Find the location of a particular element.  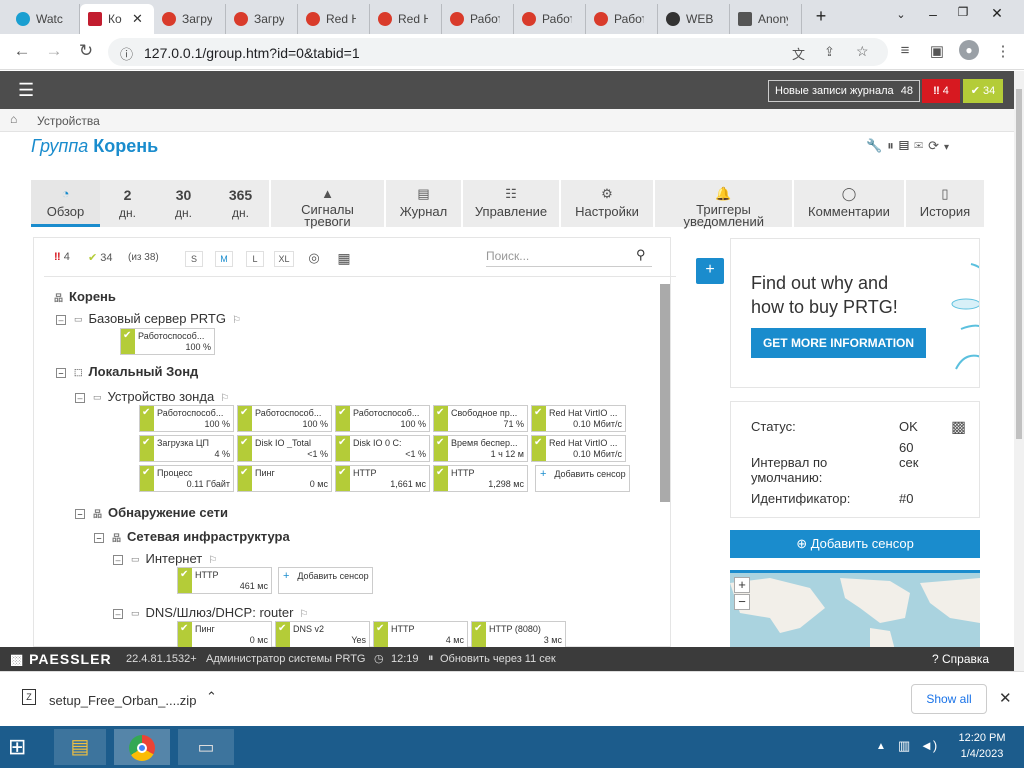

network-icon: ▥ is located at coordinates (904, 746).